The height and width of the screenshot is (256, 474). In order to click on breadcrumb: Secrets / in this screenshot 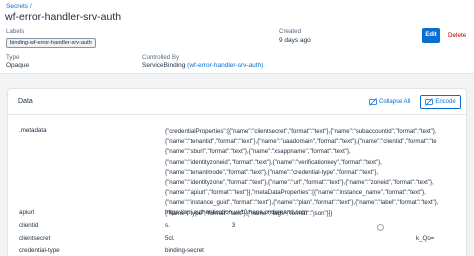, I will do `click(19, 6)`.